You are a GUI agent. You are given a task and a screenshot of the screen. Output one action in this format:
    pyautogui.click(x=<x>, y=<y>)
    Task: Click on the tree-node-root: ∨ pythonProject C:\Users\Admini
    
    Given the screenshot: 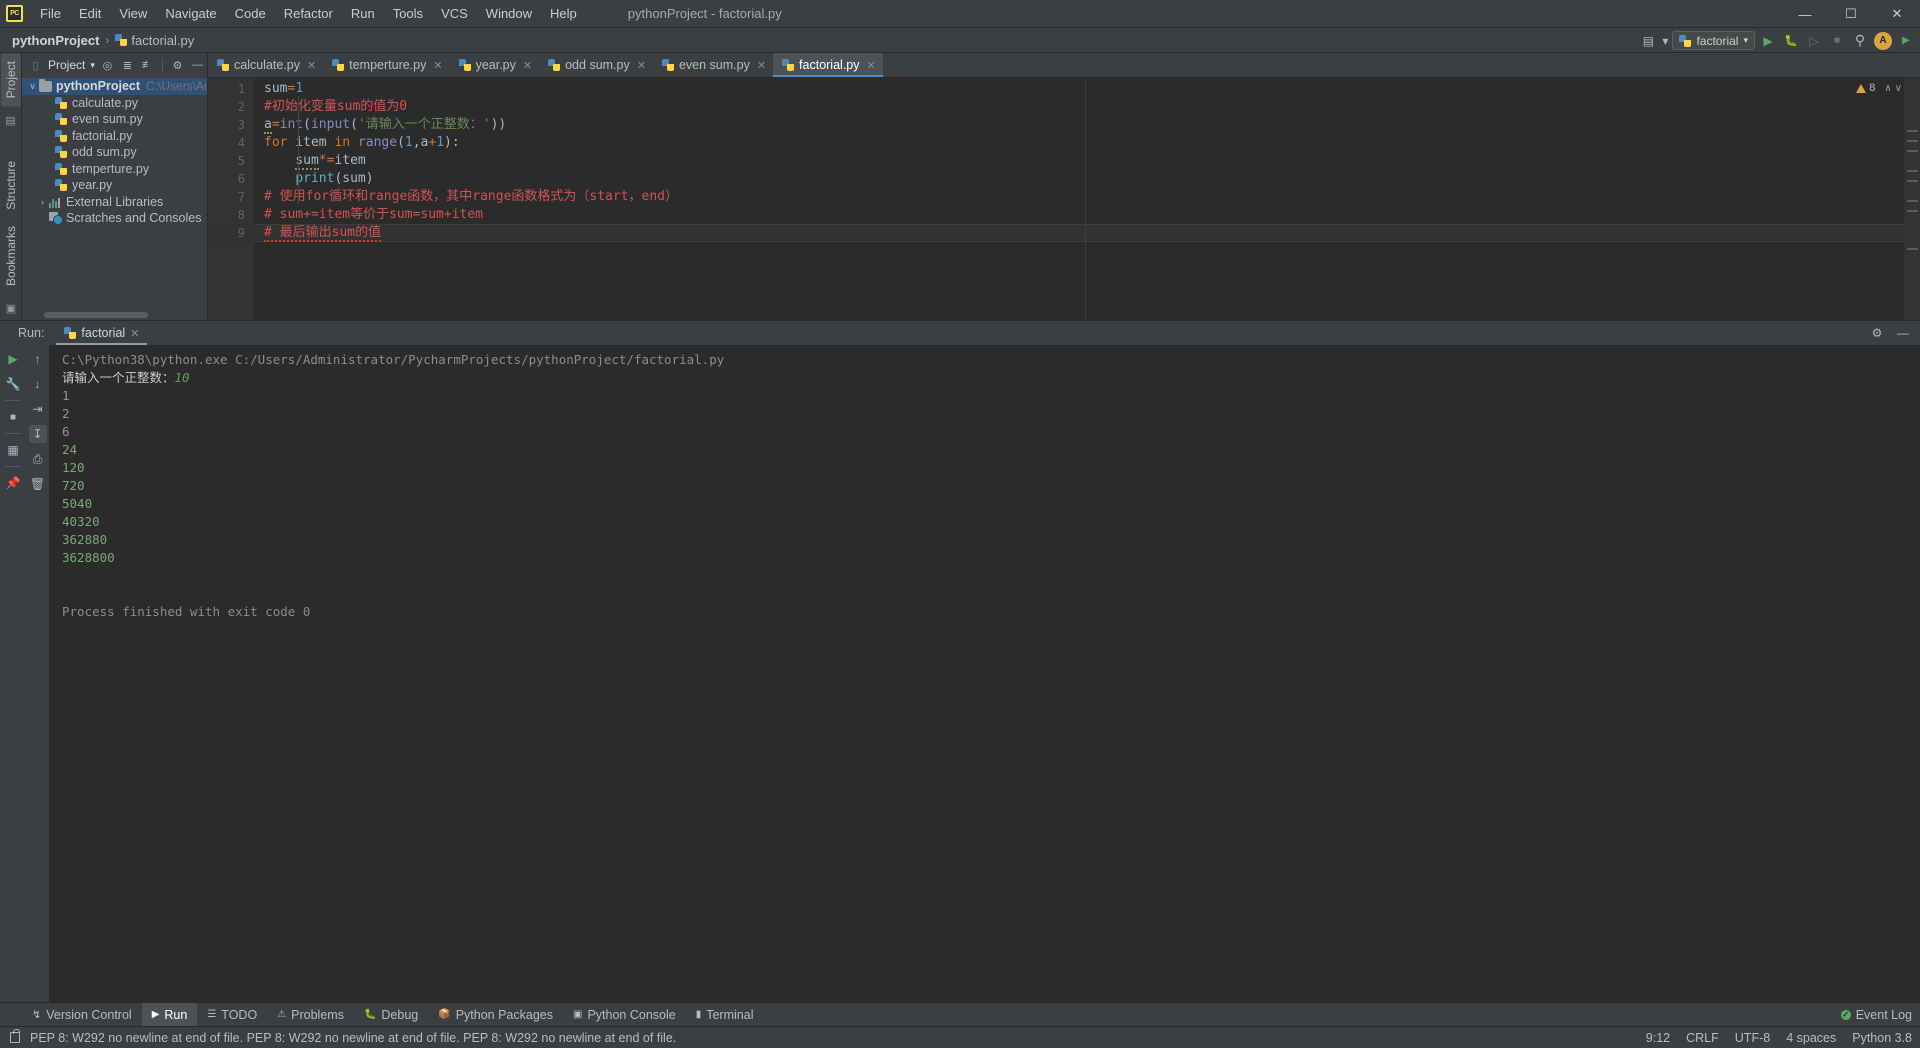 What is the action you would take?
    pyautogui.click(x=114, y=86)
    